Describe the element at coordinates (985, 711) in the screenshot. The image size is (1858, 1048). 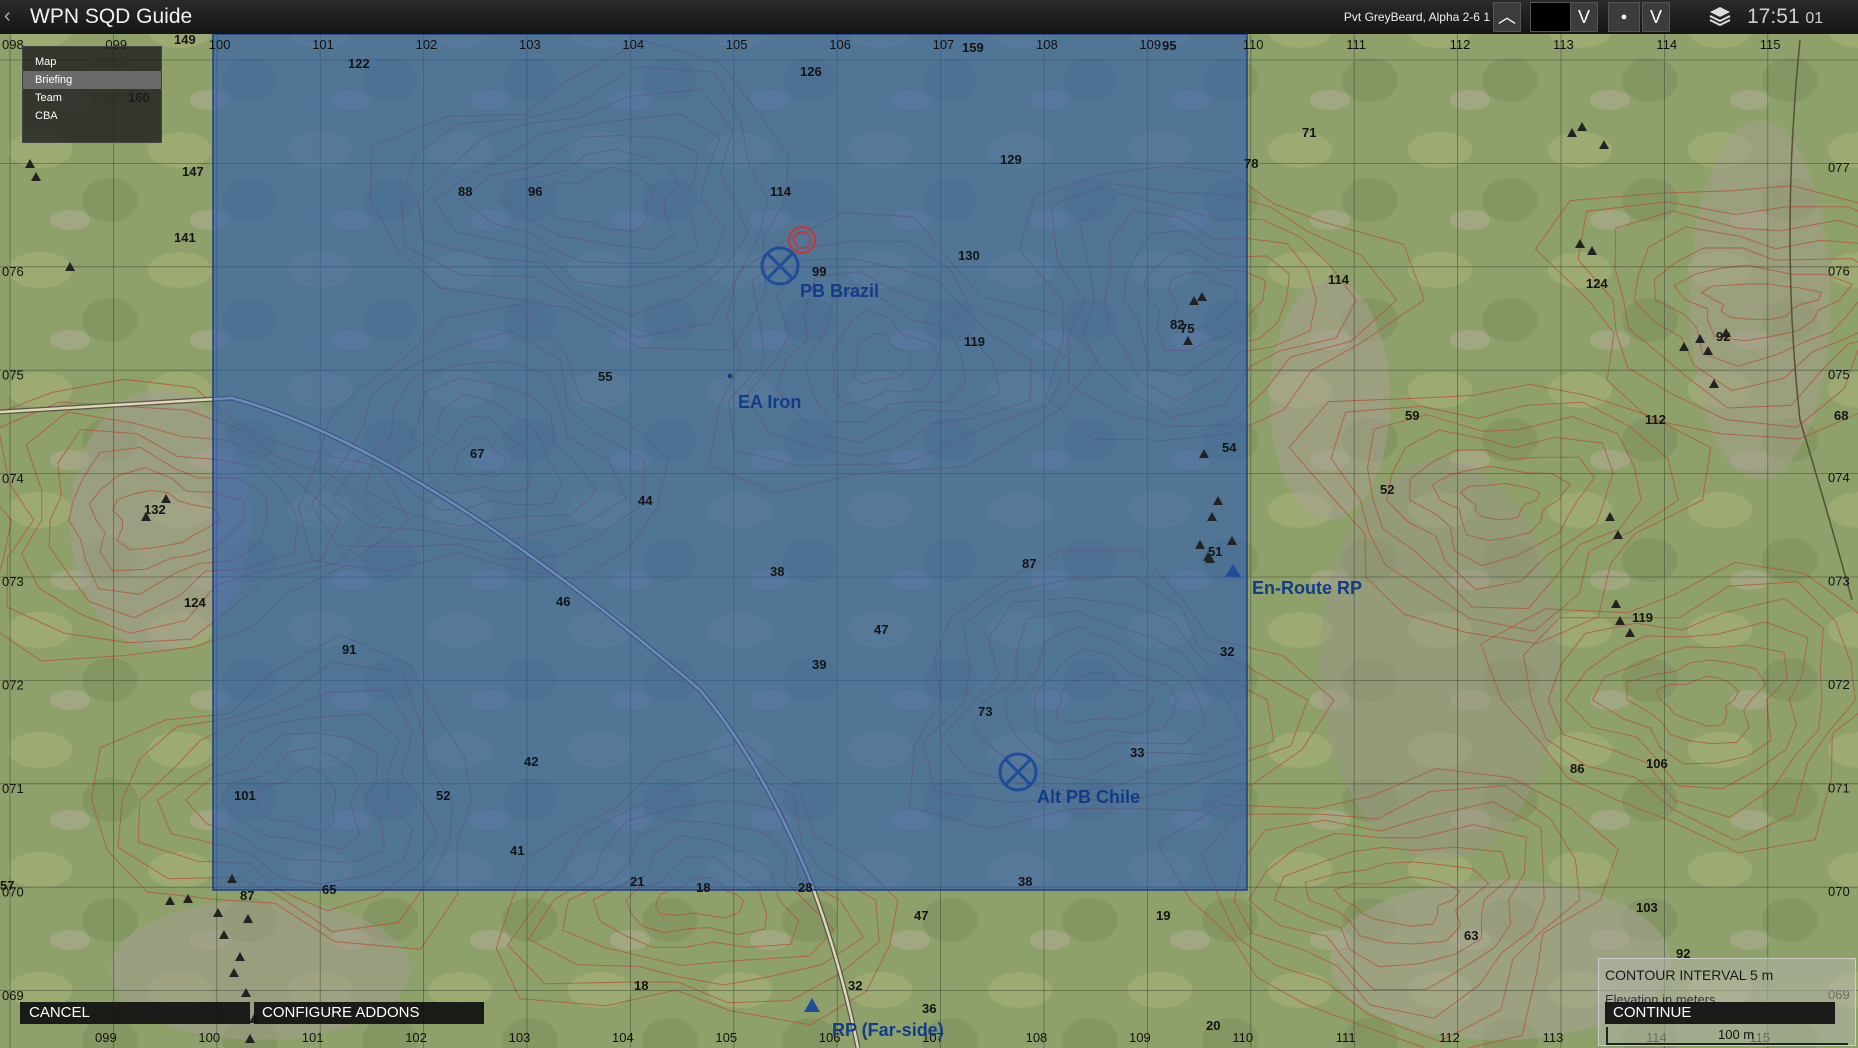
I see `elevation-label: 73` at that location.